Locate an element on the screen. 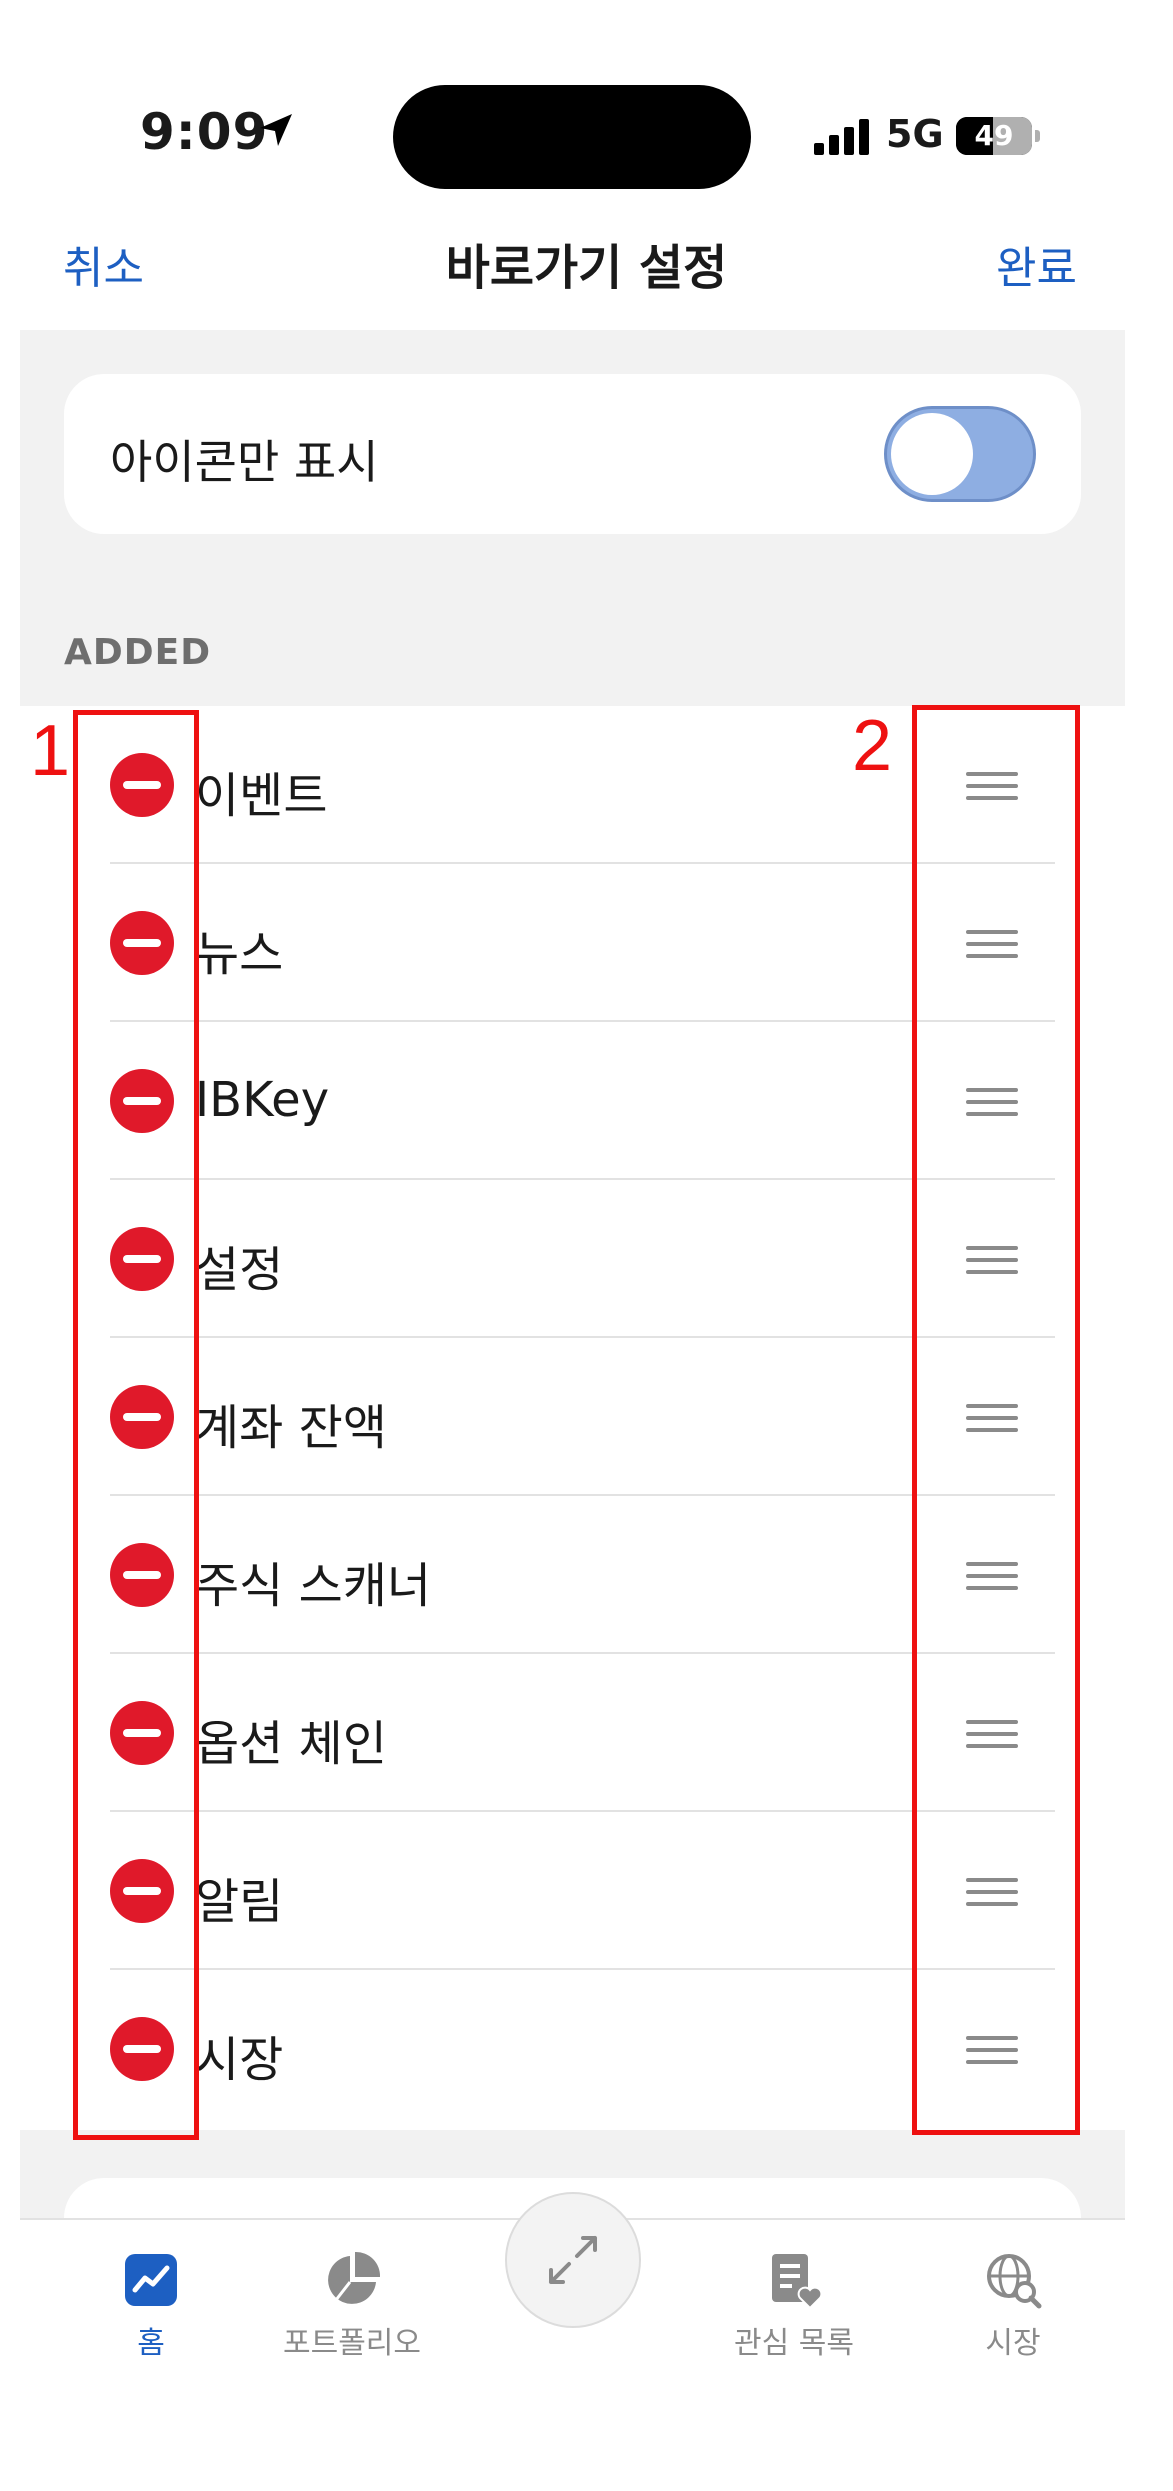  list-item-label: 설정 is located at coordinates (239, 1270).